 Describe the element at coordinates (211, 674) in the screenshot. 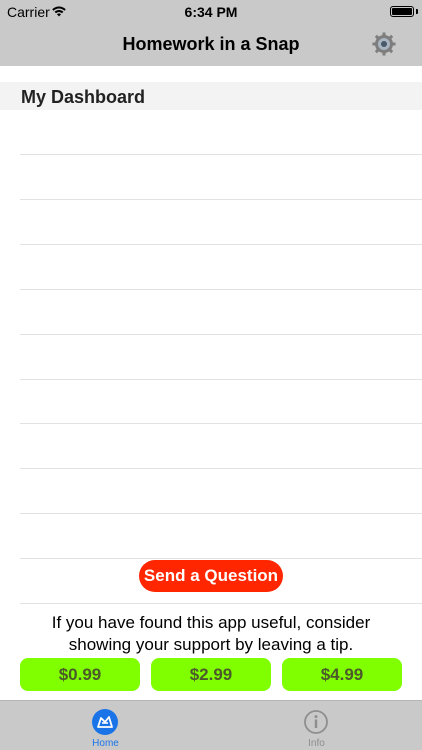

I see `tip-button-medium: $2.99` at that location.